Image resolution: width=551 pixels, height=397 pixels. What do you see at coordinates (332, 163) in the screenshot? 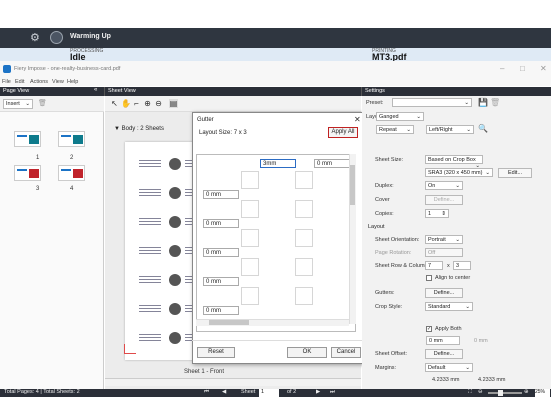
I see `vertical-gutter-input-2: 0 mm` at bounding box center [332, 163].